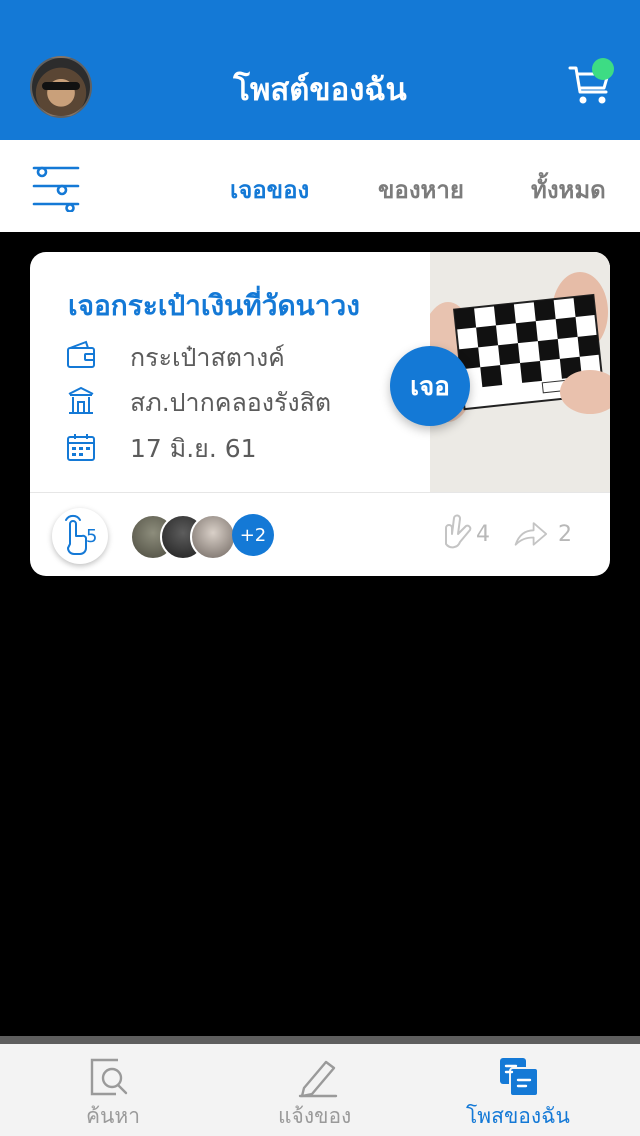 Image resolution: width=640 pixels, height=1136 pixels. What do you see at coordinates (315, 1116) in the screenshot?
I see `nav-report-label: แจ้งของ` at bounding box center [315, 1116].